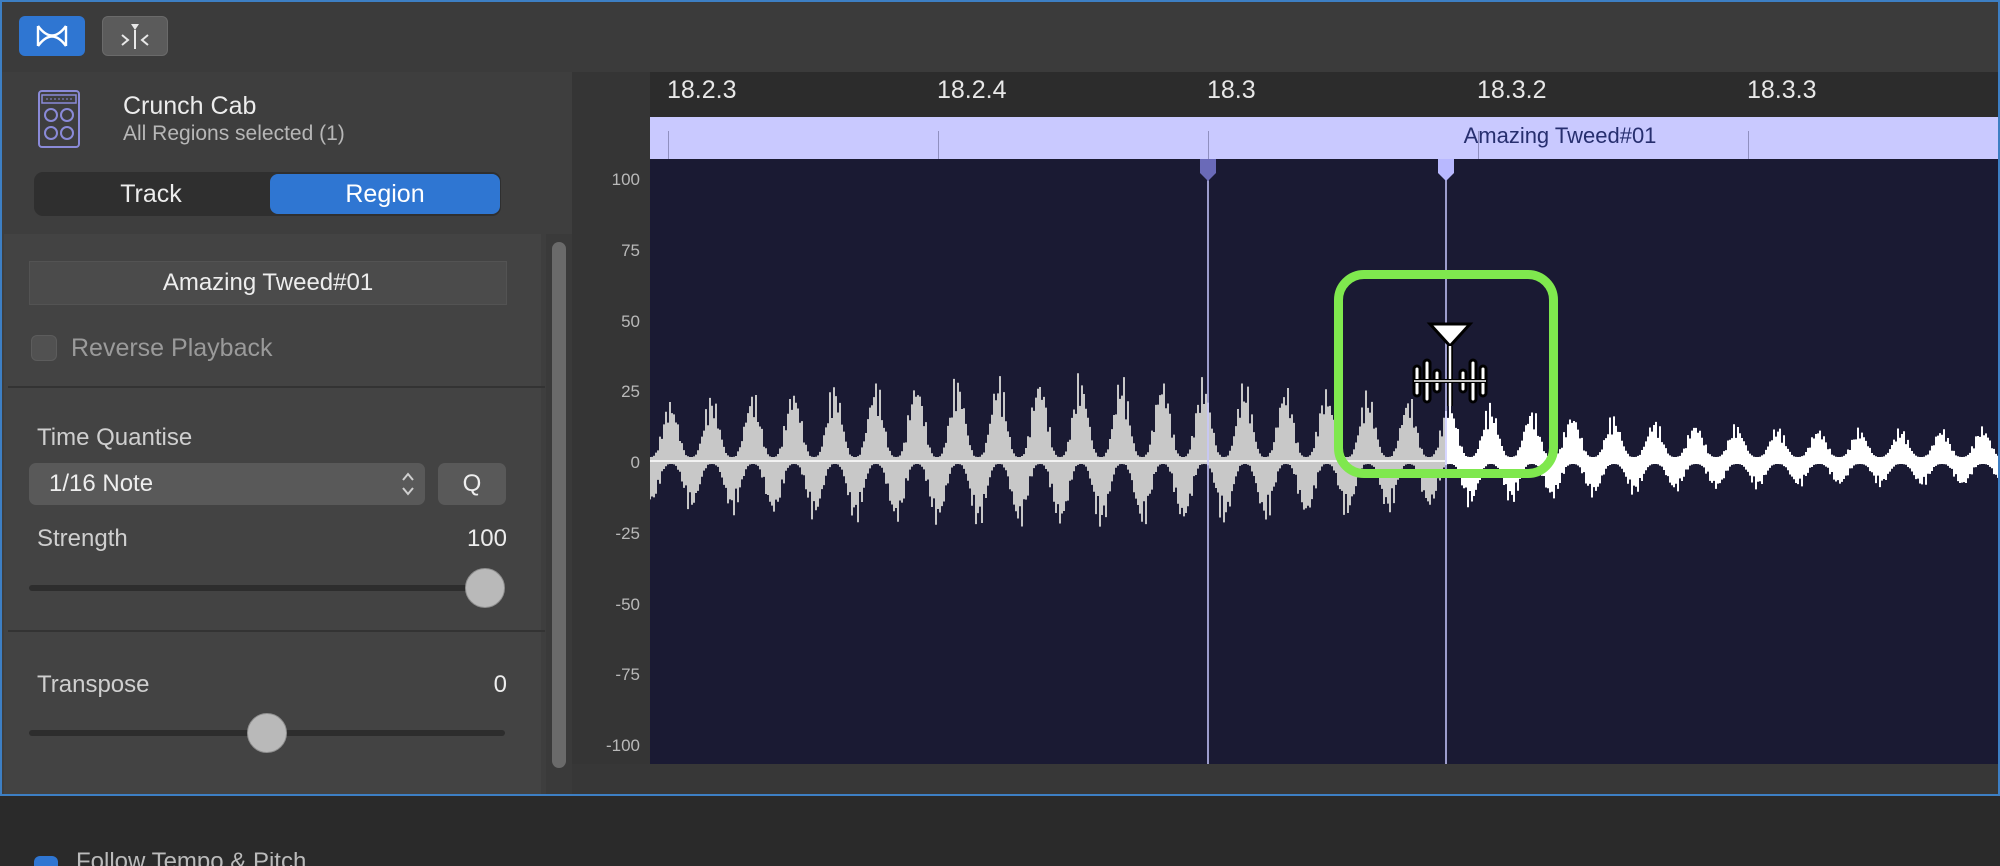  I want to click on waveform-segment-before, so click(1047, 450).